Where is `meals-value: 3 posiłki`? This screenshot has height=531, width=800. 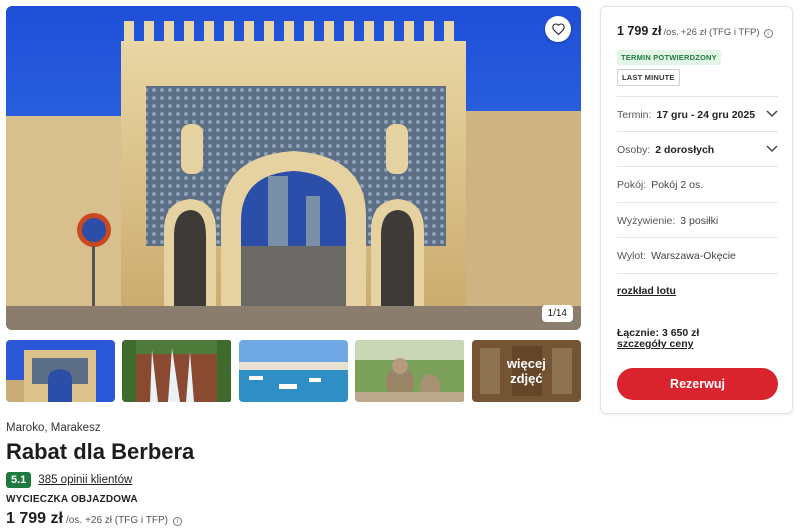 meals-value: 3 posiłki is located at coordinates (699, 220).